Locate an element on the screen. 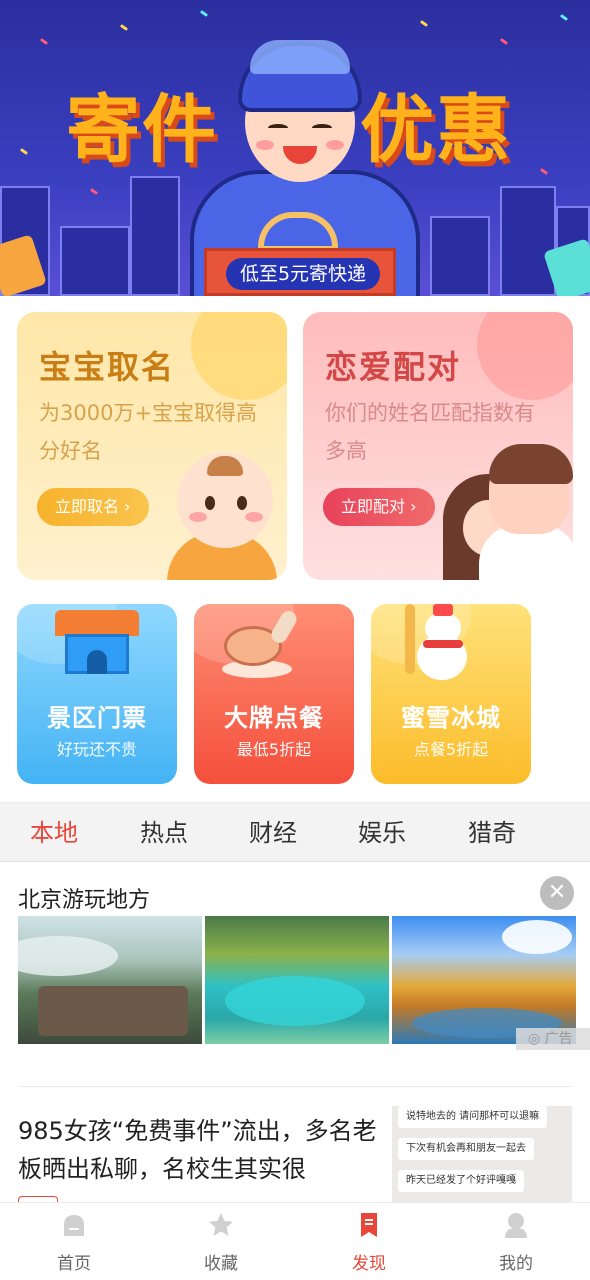 The image size is (590, 1280). gate-icon-door is located at coordinates (97, 662).